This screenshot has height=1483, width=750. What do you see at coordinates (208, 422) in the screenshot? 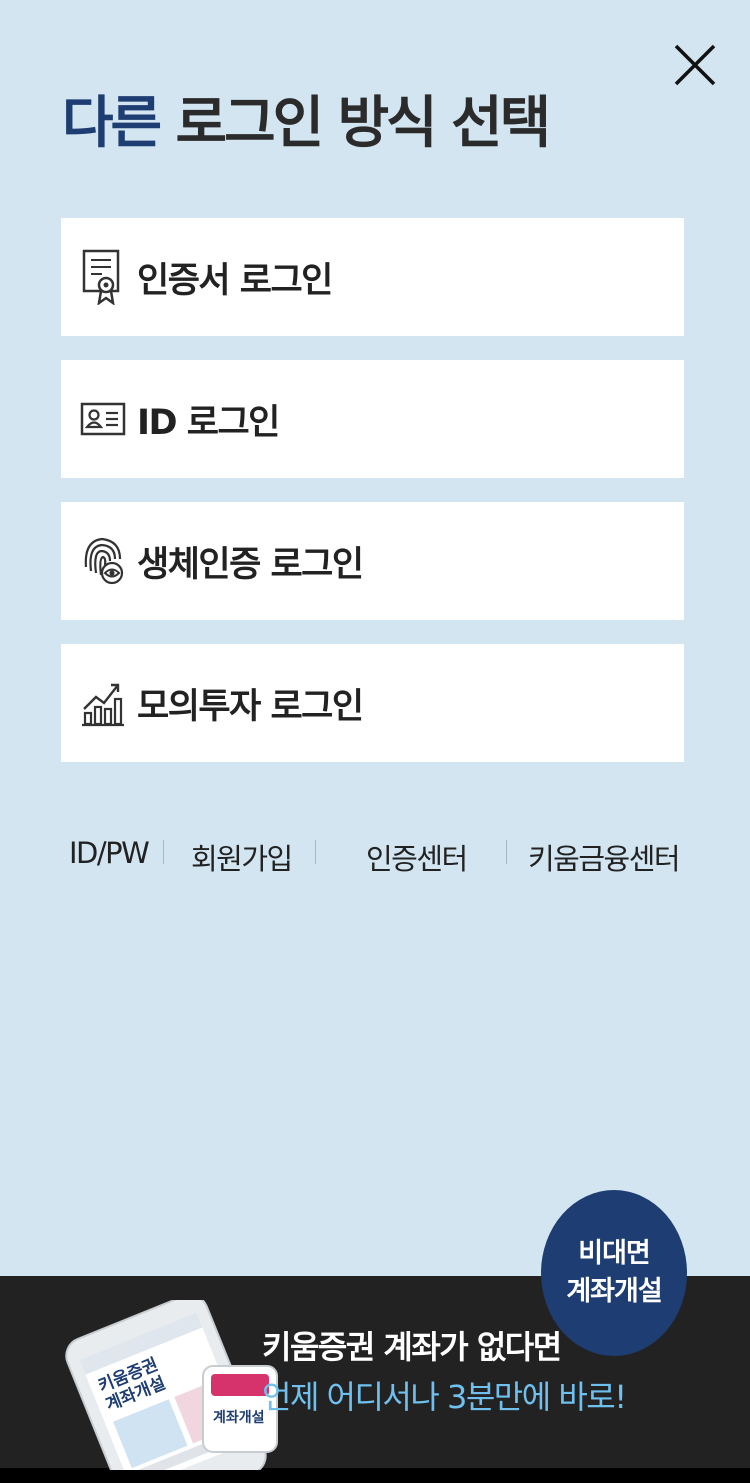
I see `id-login-label: ID 로그인` at bounding box center [208, 422].